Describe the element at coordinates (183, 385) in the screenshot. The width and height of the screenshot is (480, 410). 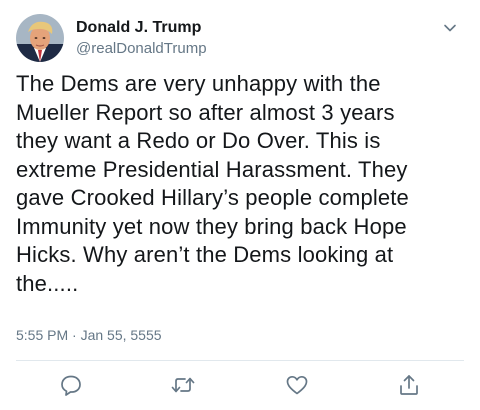
I see `retweet-icon` at that location.